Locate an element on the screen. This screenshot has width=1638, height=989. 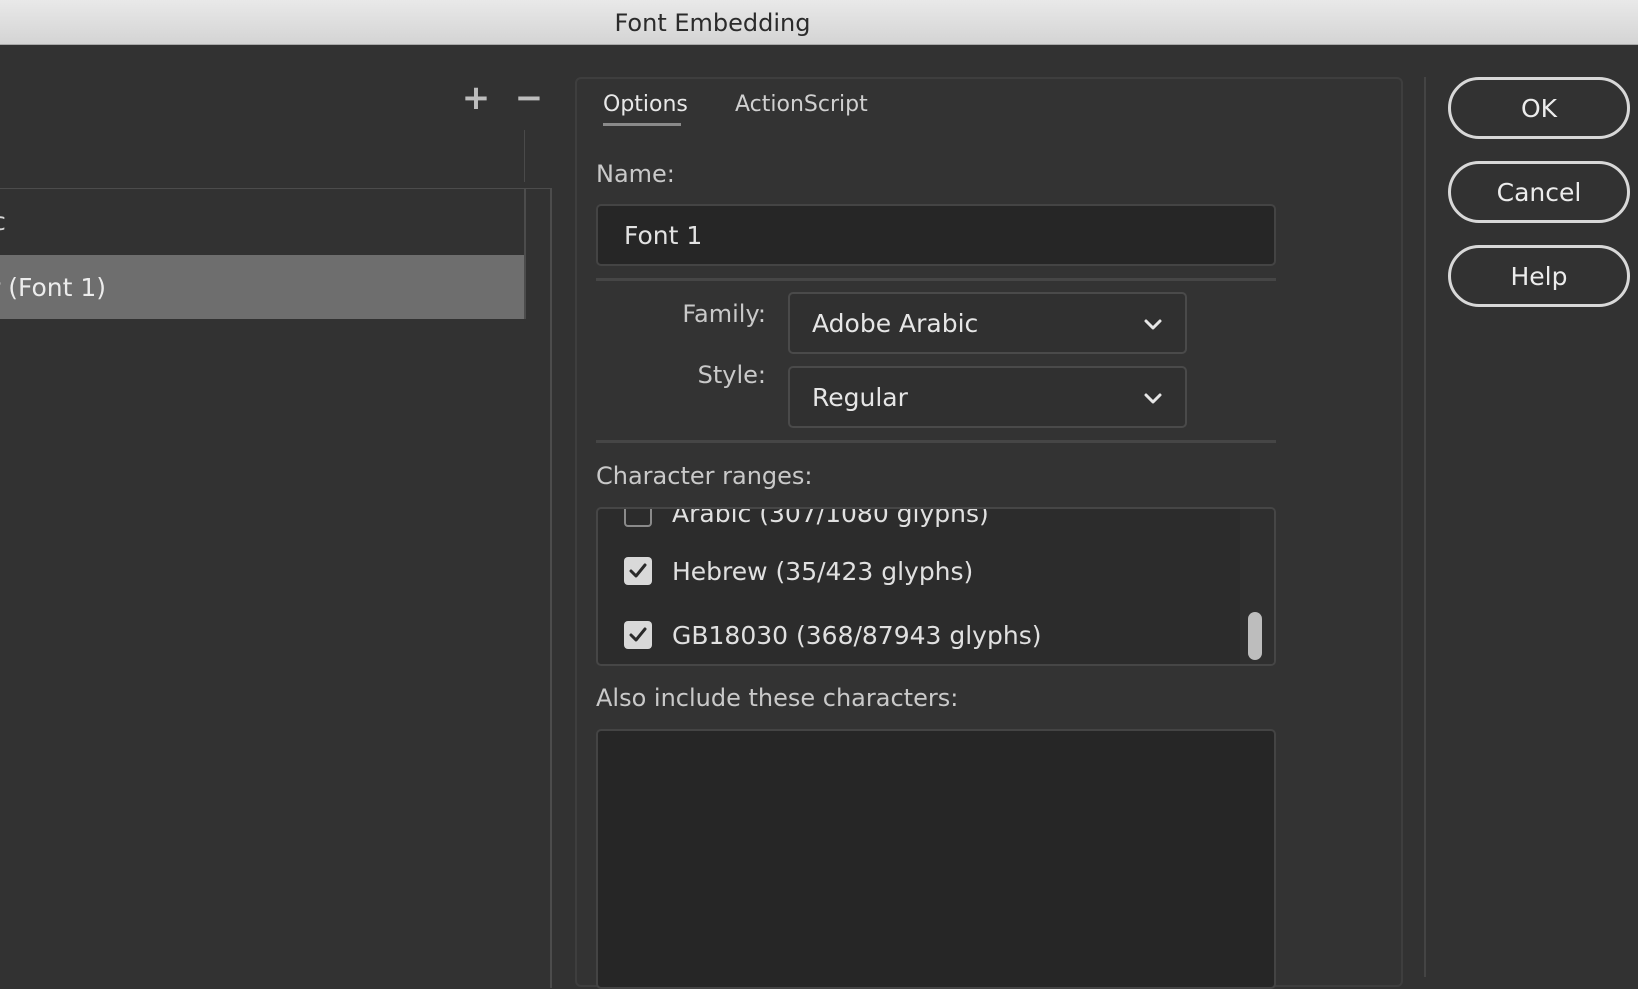
add-font-button: + is located at coordinates (476, 98).